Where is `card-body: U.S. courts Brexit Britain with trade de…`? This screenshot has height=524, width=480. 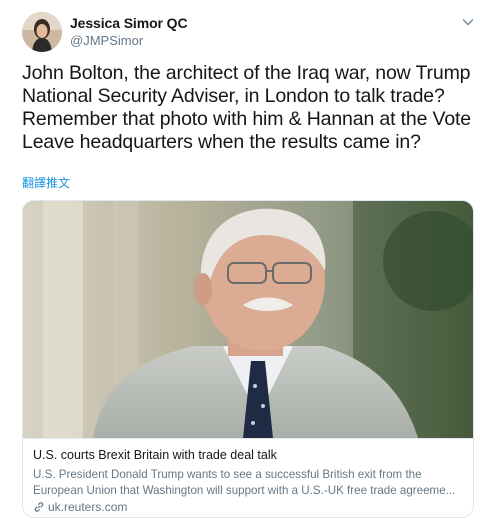 card-body: U.S. courts Brexit Britain with trade de… is located at coordinates (248, 477).